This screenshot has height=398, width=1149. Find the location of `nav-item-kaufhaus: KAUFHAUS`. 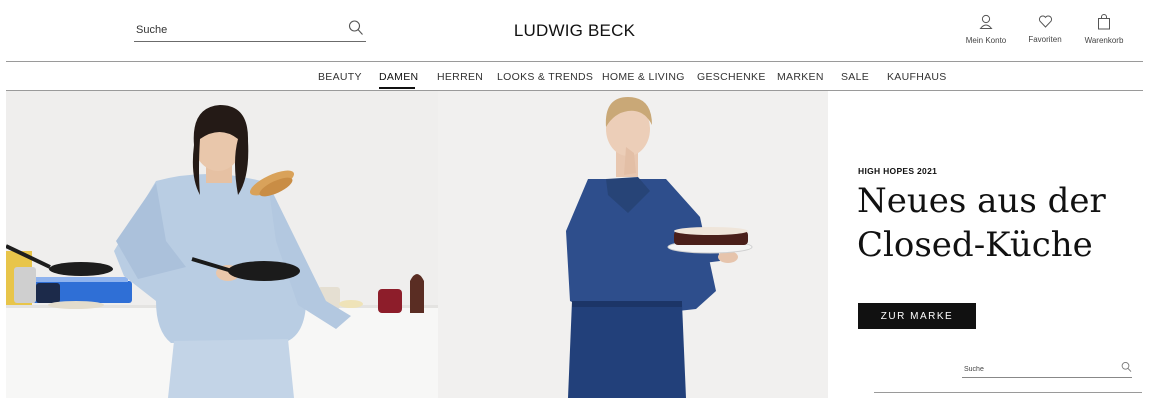

nav-item-kaufhaus: KAUFHAUS is located at coordinates (917, 77).